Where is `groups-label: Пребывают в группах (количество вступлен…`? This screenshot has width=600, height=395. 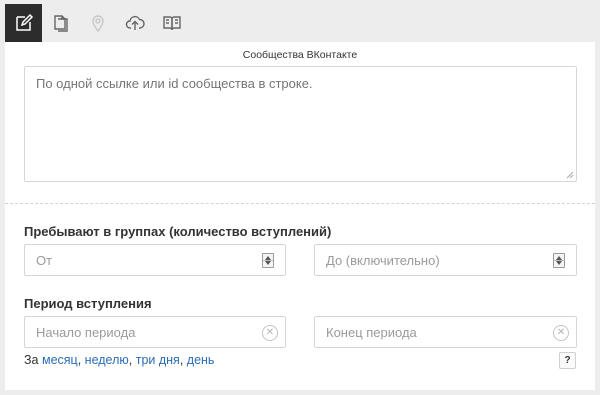 groups-label: Пребывают в группах (количество вступлен… is located at coordinates (178, 231).